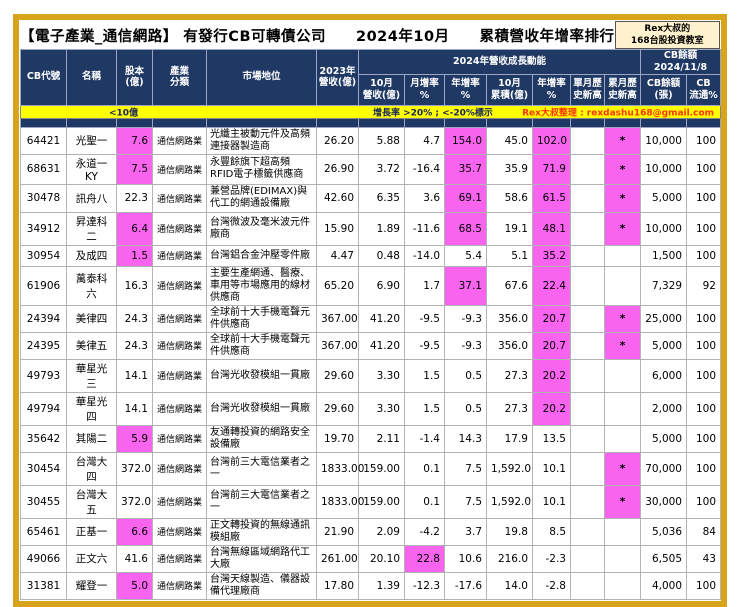  Describe the element at coordinates (424, 558) in the screenshot. I see `cell-mom-pct: 22.8` at that location.